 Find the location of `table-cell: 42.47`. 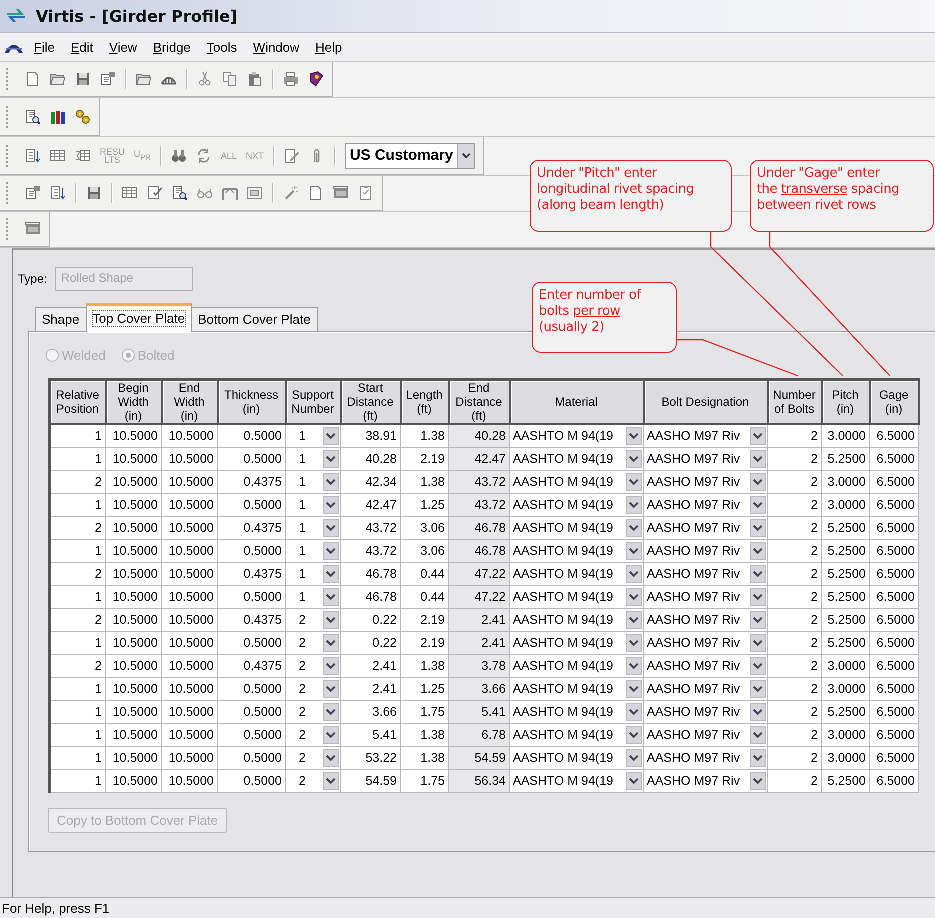

table-cell: 42.47 is located at coordinates (370, 505).